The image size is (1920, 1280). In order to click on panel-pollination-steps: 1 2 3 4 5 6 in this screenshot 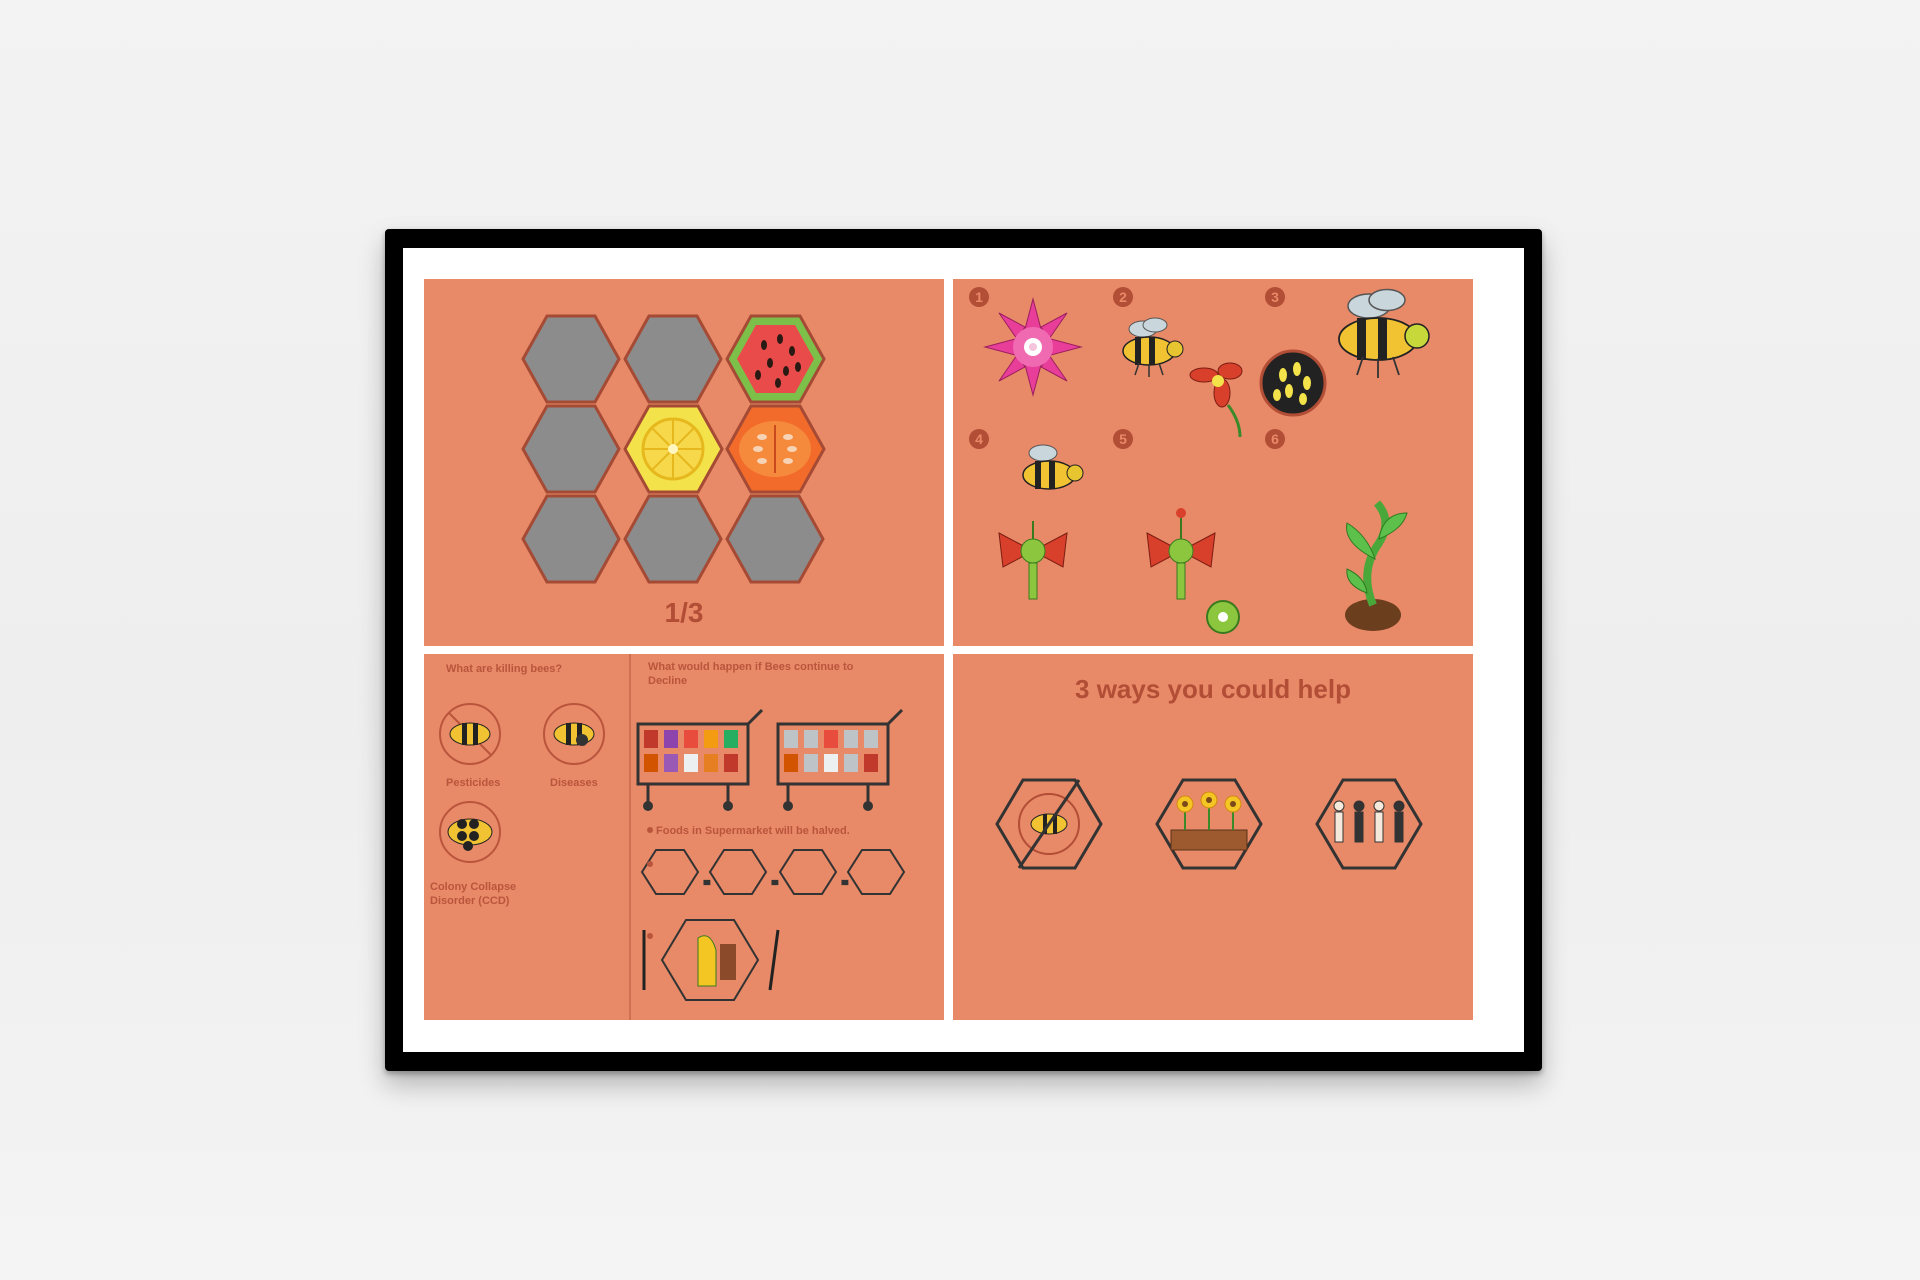, I will do `click(1213, 462)`.